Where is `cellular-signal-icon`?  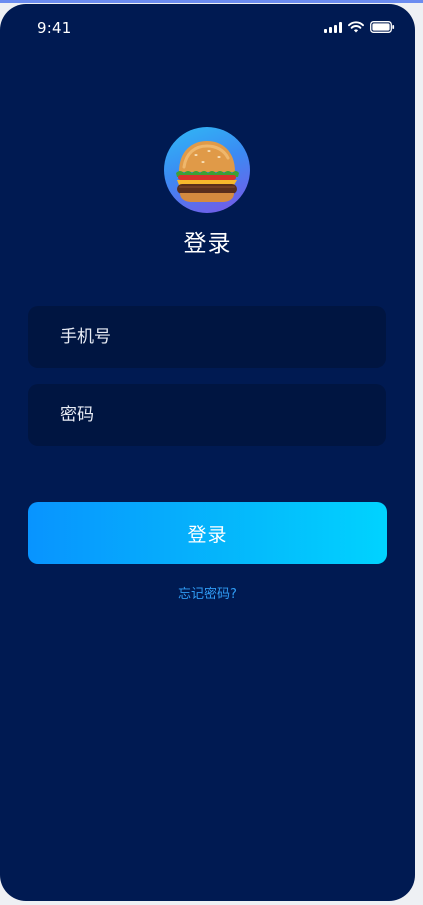
cellular-signal-icon is located at coordinates (333, 27).